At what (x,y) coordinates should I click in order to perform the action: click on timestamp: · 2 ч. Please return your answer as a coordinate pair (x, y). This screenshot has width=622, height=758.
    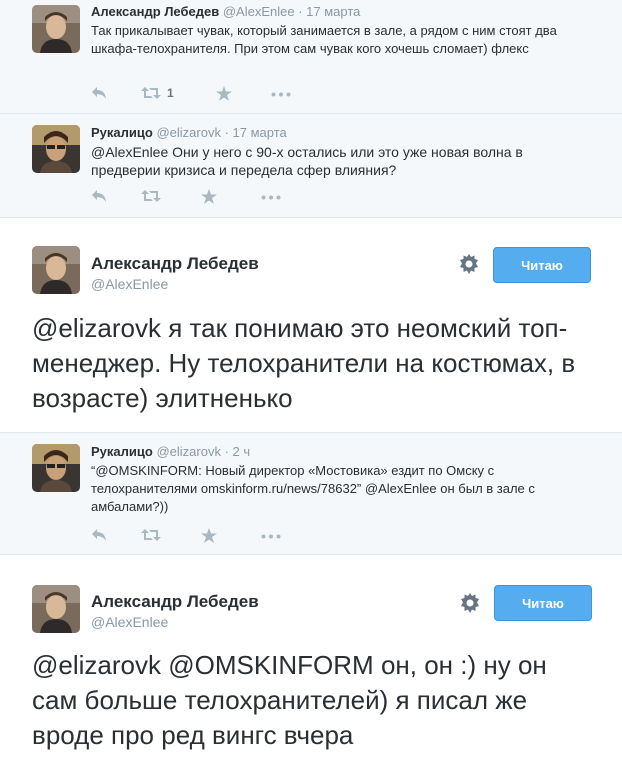
    Looking at the image, I should click on (238, 451).